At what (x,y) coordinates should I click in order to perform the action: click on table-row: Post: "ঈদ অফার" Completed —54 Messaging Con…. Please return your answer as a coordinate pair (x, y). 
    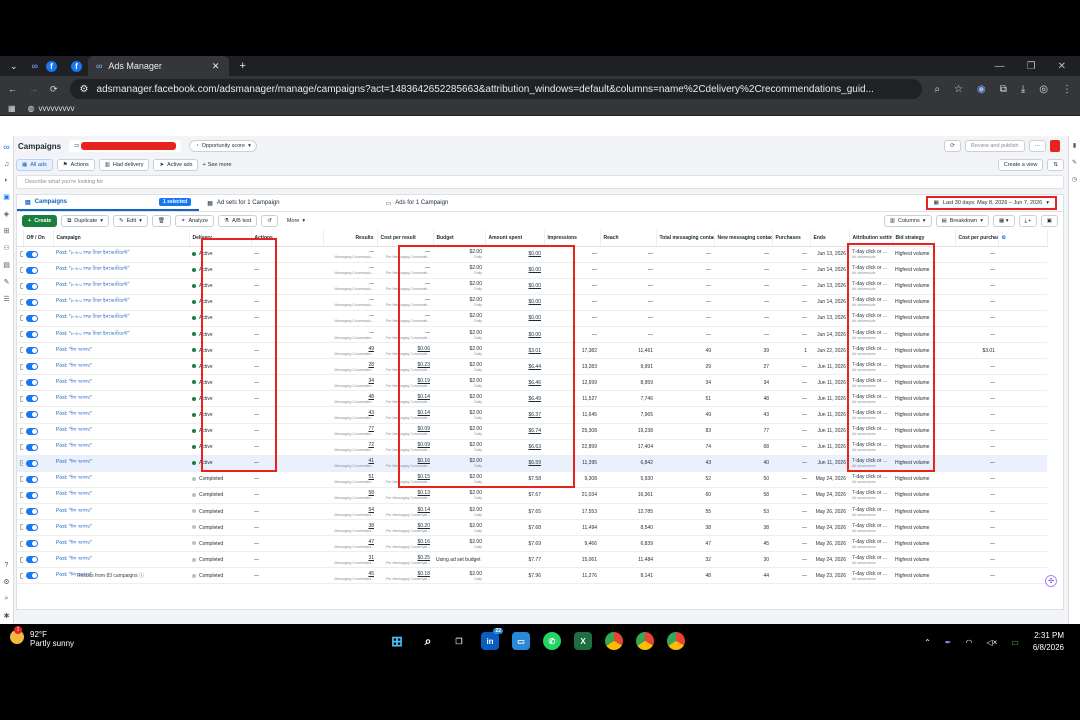
    Looking at the image, I should click on (532, 512).